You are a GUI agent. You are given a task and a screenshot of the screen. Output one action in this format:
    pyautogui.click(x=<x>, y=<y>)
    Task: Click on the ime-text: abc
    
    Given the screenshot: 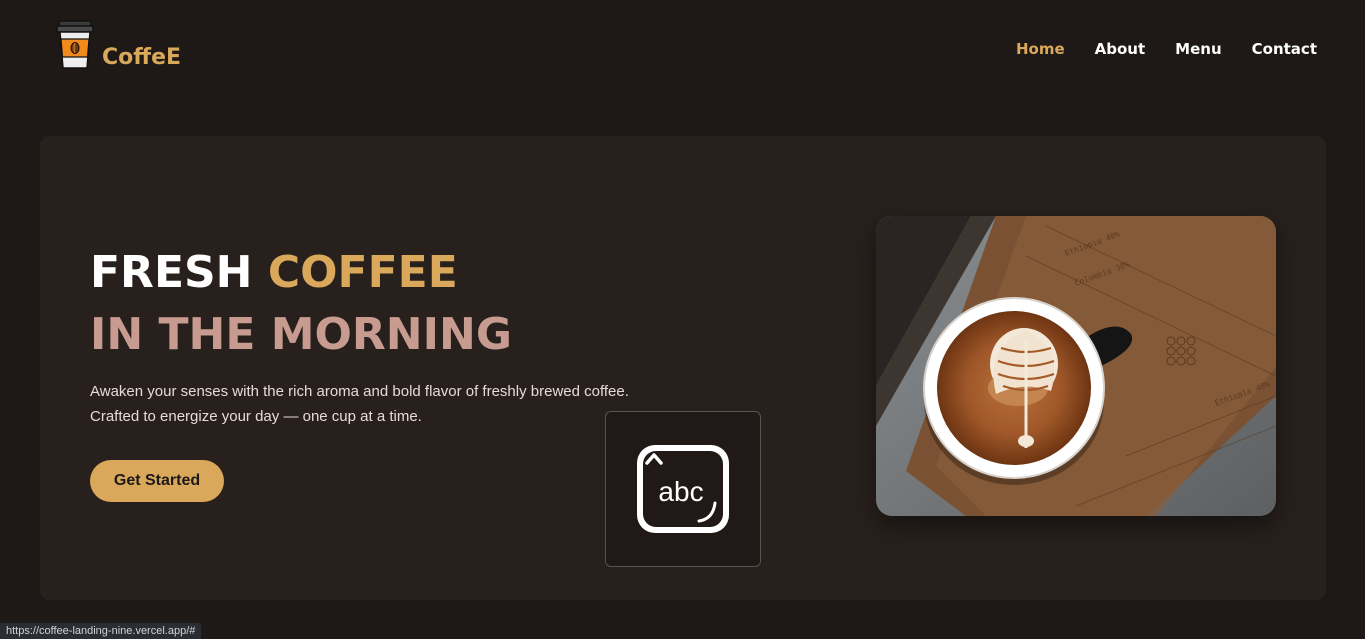 What is the action you would take?
    pyautogui.click(x=680, y=491)
    